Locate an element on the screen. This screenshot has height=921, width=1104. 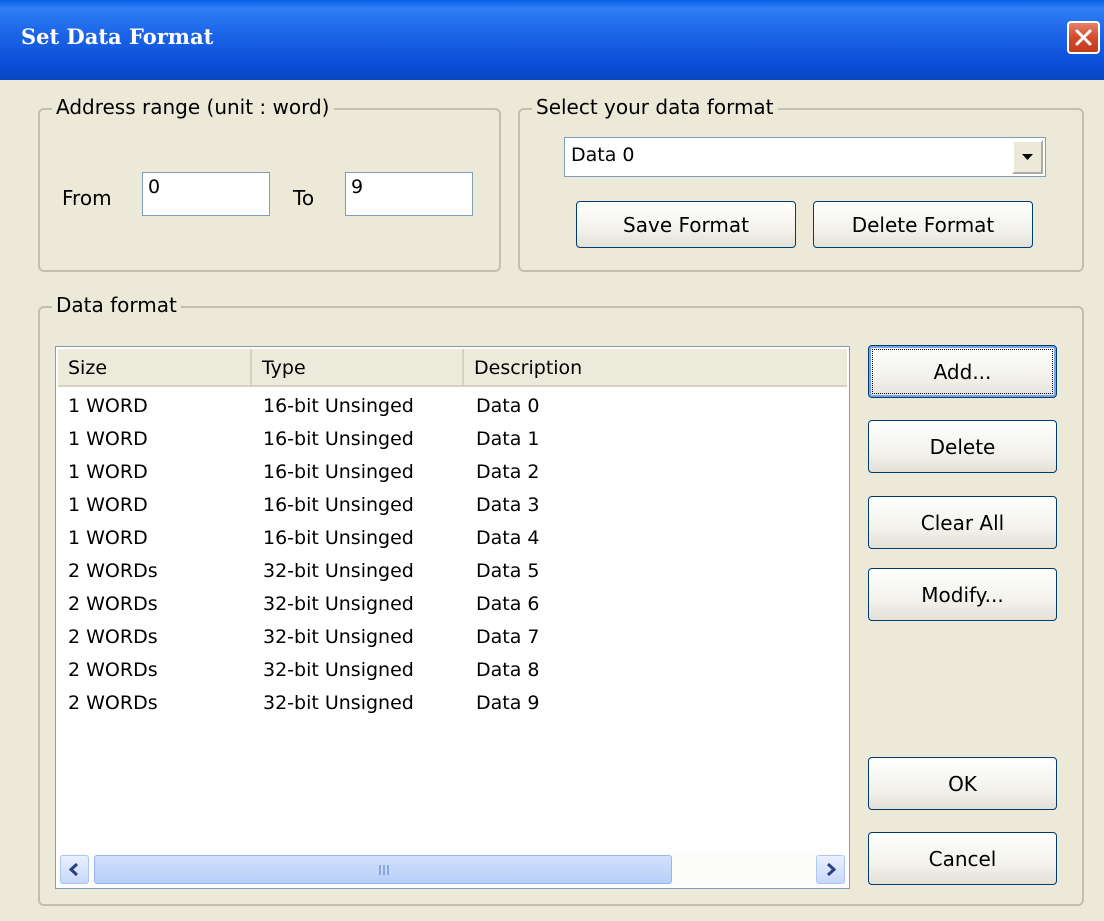
column-header-type: Type is located at coordinates (358, 367).